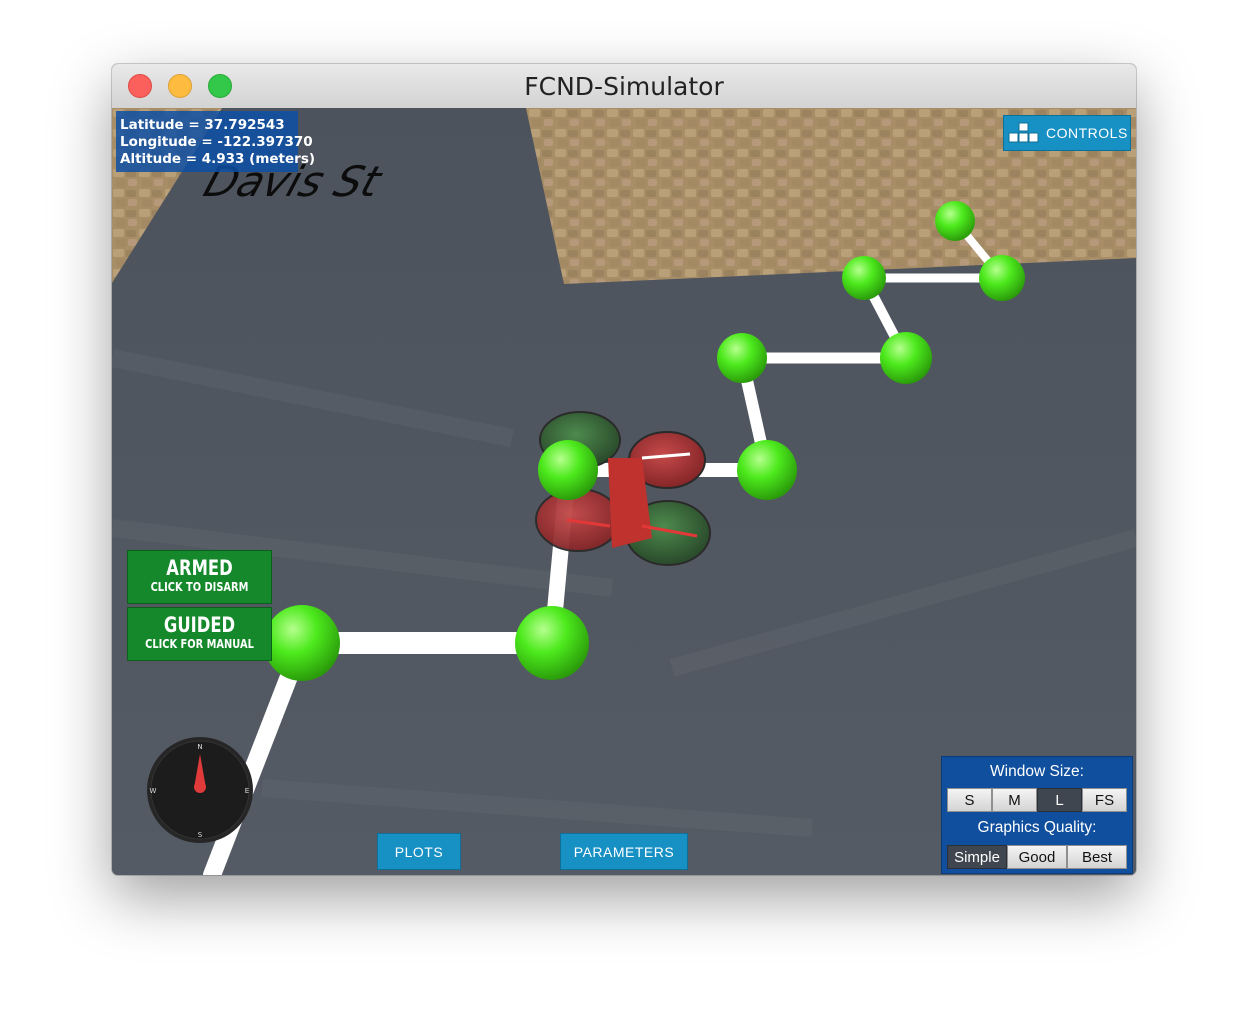 The image size is (1248, 1036). Describe the element at coordinates (1087, 133) in the screenshot. I see `controls-label: CONTROLS` at that location.